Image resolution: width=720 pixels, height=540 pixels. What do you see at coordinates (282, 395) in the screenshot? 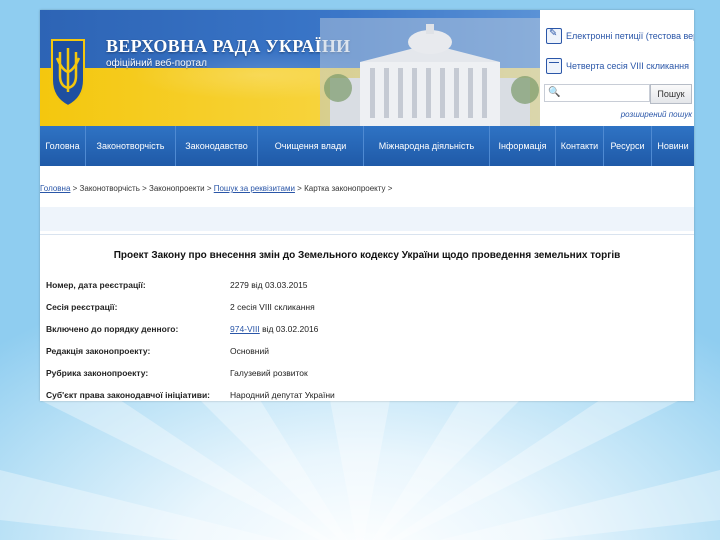
I see `field-value: Народний депутат України` at bounding box center [282, 395].